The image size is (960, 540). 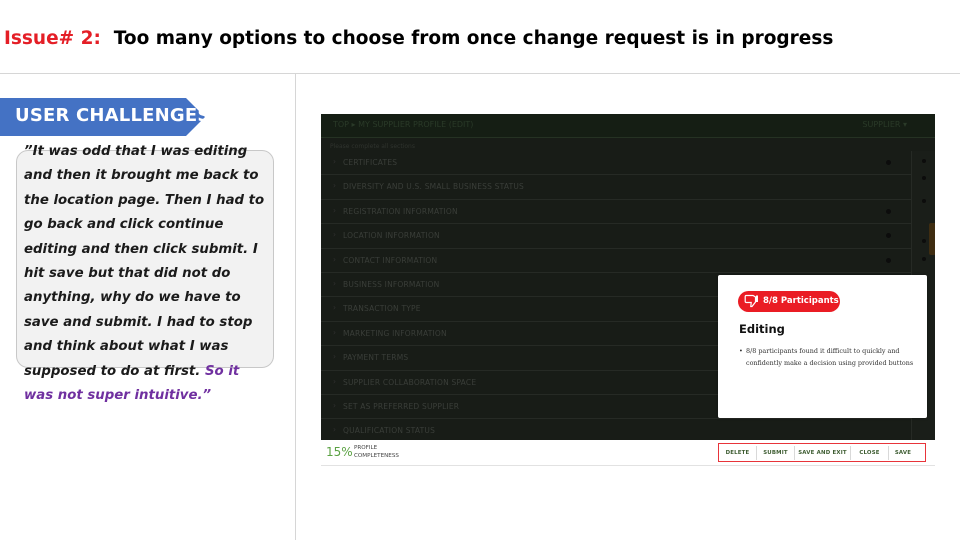 What do you see at coordinates (396, 406) in the screenshot?
I see `section-row-label: SET AS PREFERRED SUPPLIER` at bounding box center [396, 406].